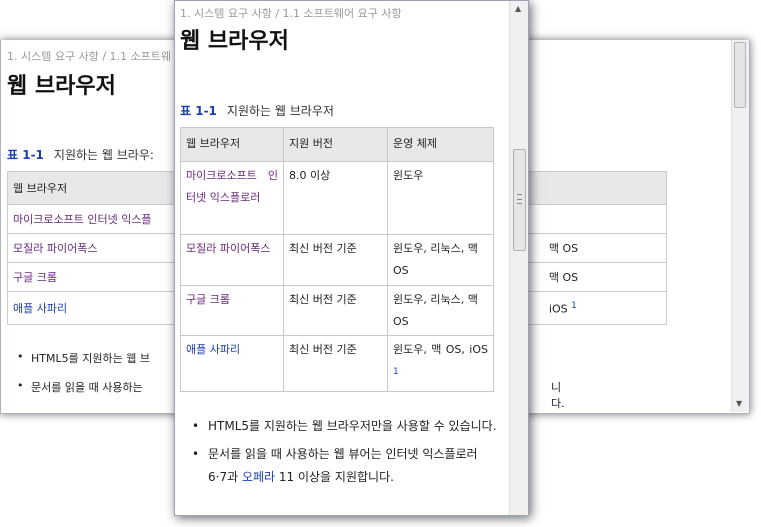  I want to click on table-row: 애플 사파리 최신 버전 기준 윈도우, 맥 OS, iOS 1, so click(337, 363).